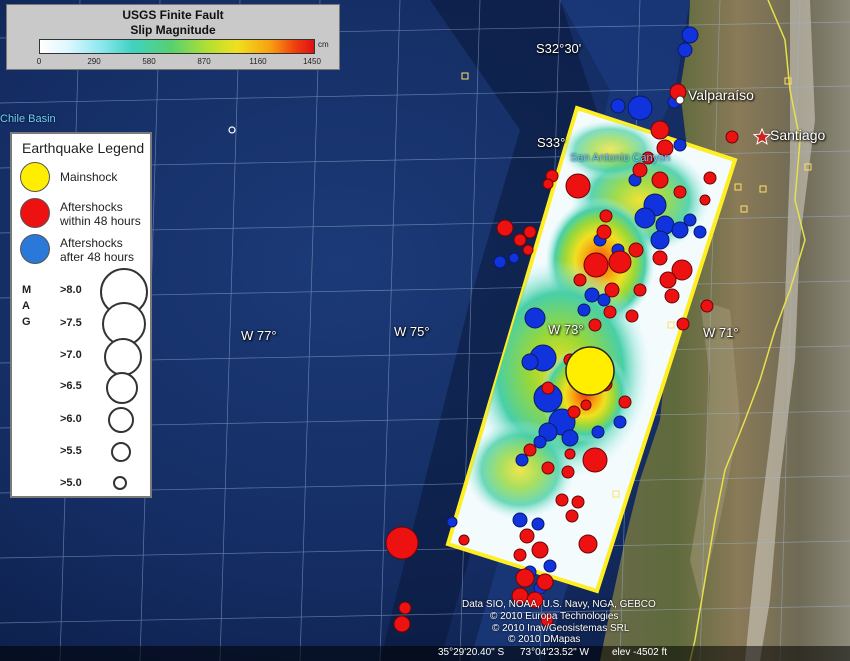 This screenshot has height=661, width=850. Describe the element at coordinates (798, 135) in the screenshot. I see `place-label-santiago: Santiago` at that location.